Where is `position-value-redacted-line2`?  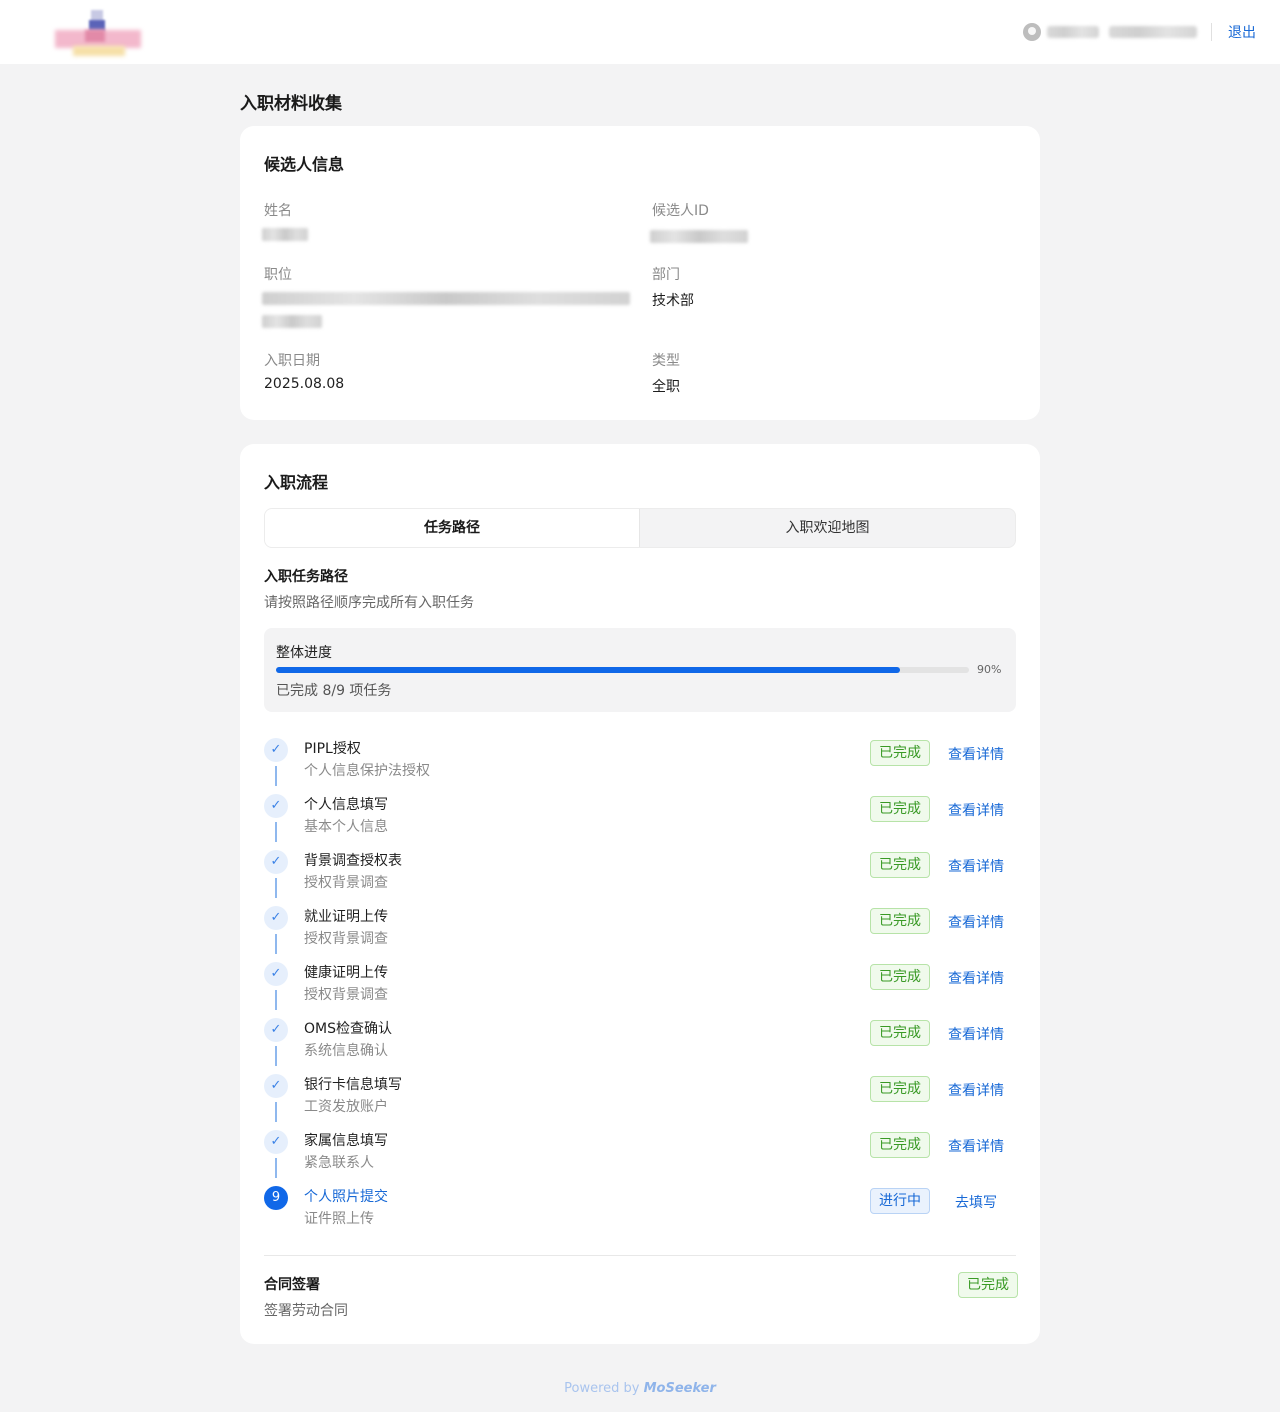 position-value-redacted-line2 is located at coordinates (292, 321).